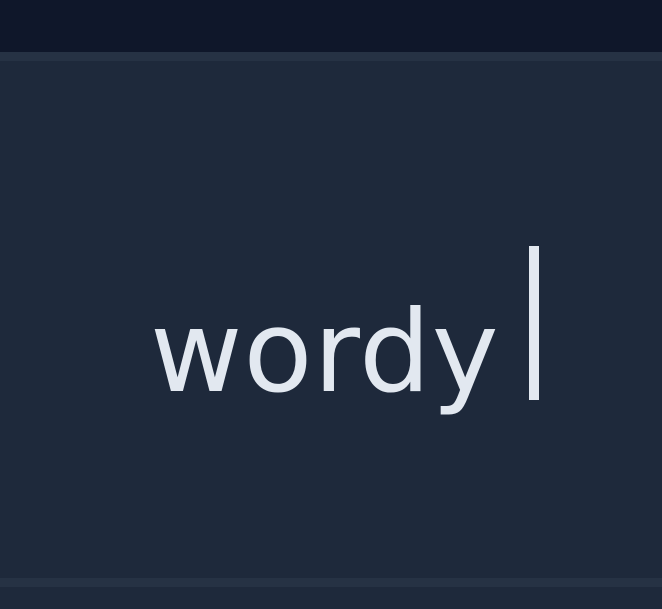  What do you see at coordinates (331, 26) in the screenshot?
I see `top-bar` at bounding box center [331, 26].